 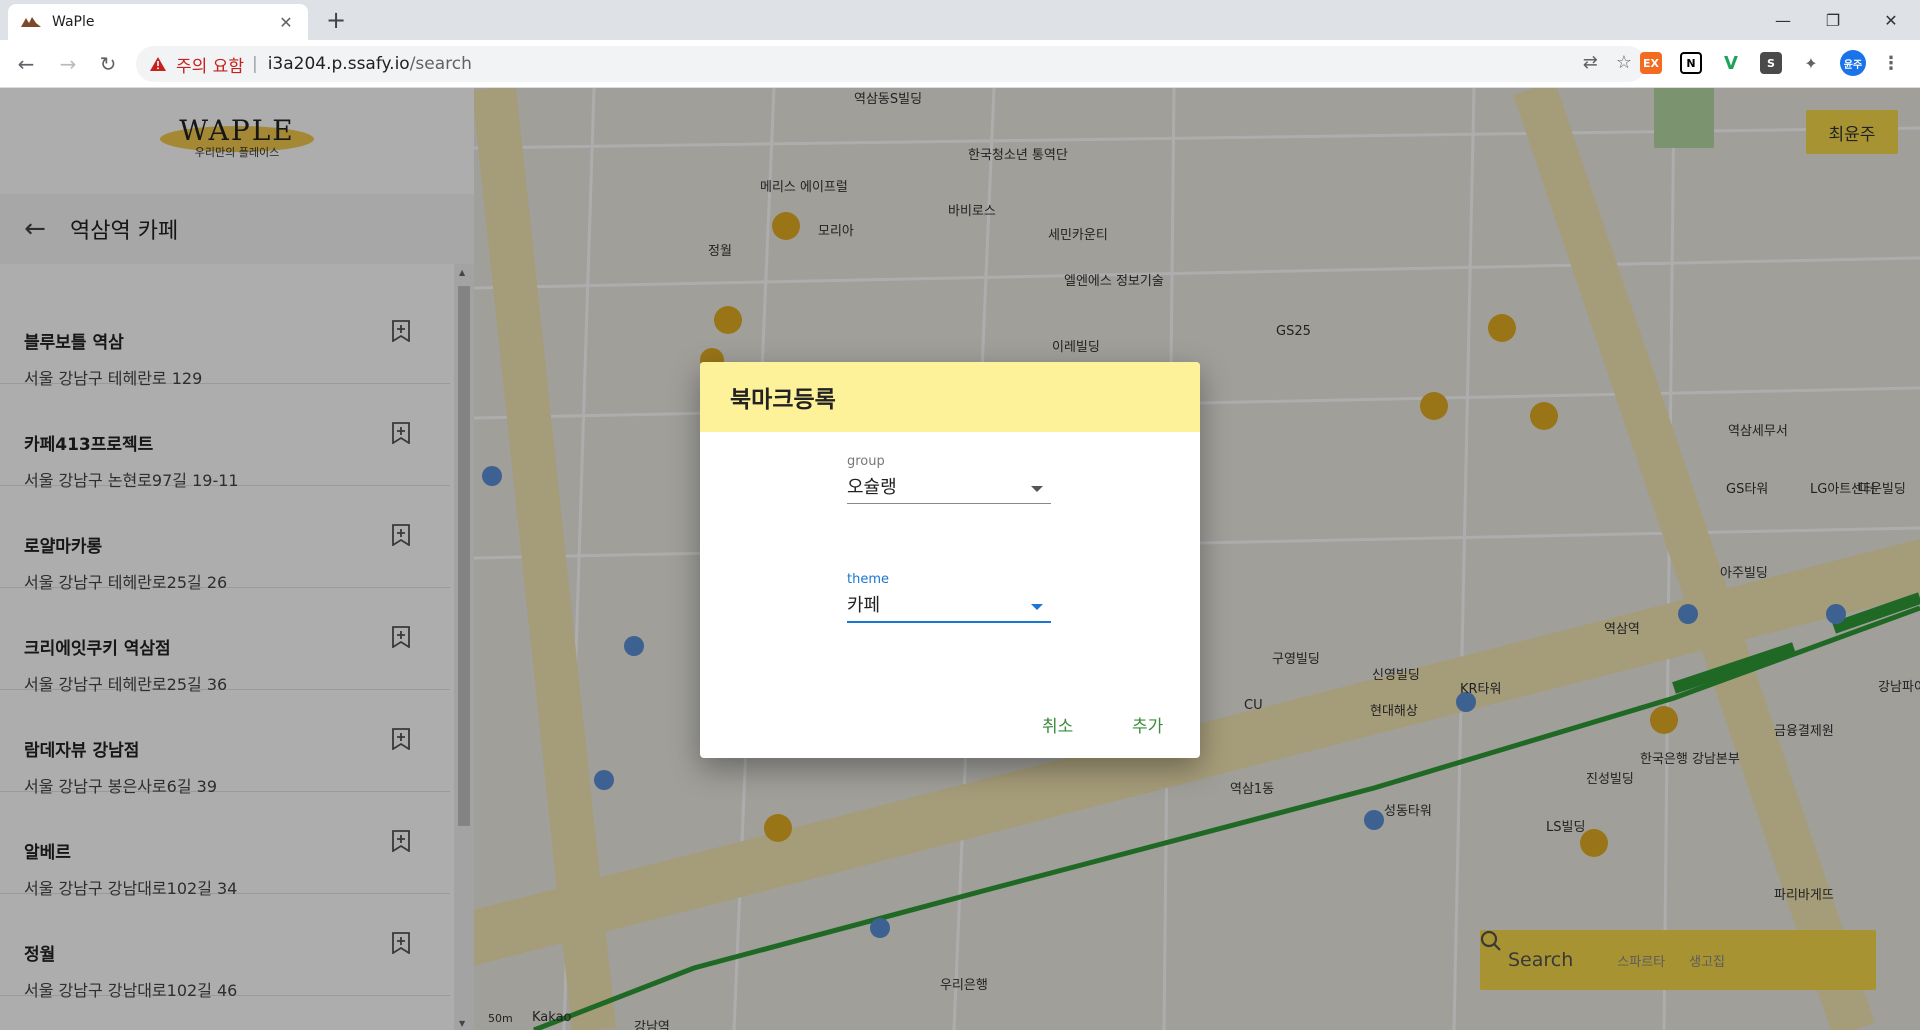 I want to click on tab-strip: WaPle ✕ + — ❐ ✕, so click(x=960, y=20).